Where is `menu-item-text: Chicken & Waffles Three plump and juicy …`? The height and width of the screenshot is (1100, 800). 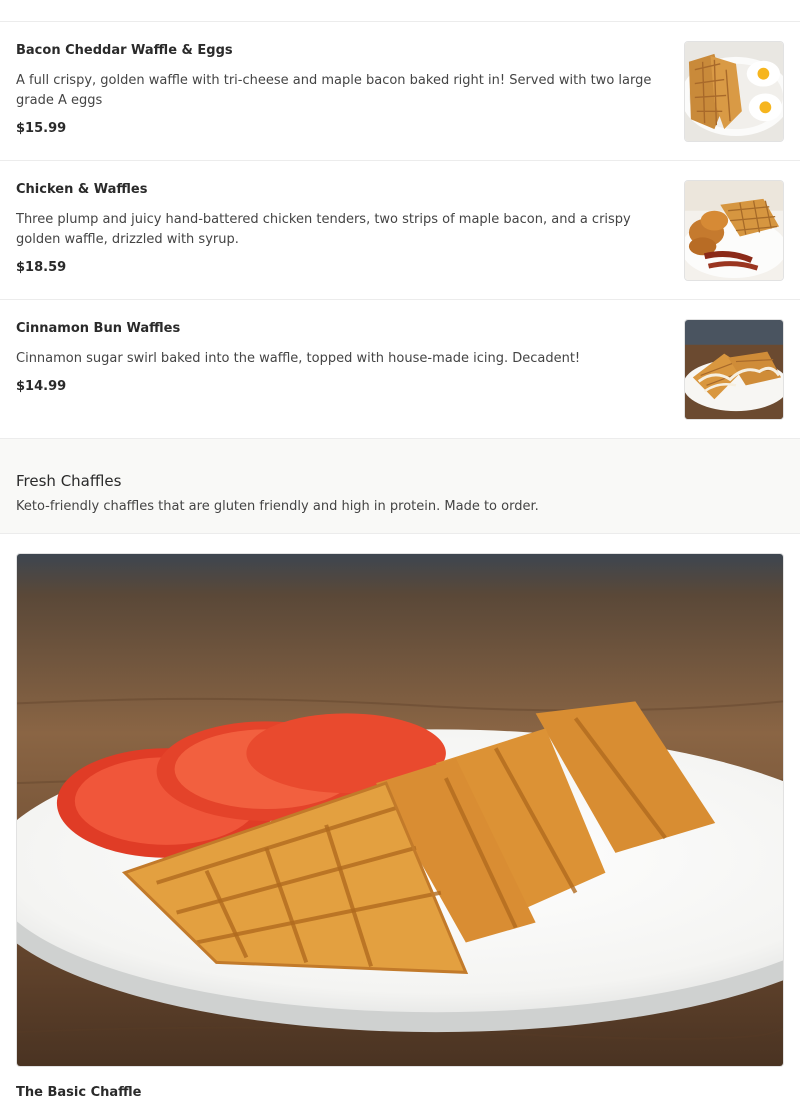 menu-item-text: Chicken & Waffles Three plump and juicy … is located at coordinates (336, 228).